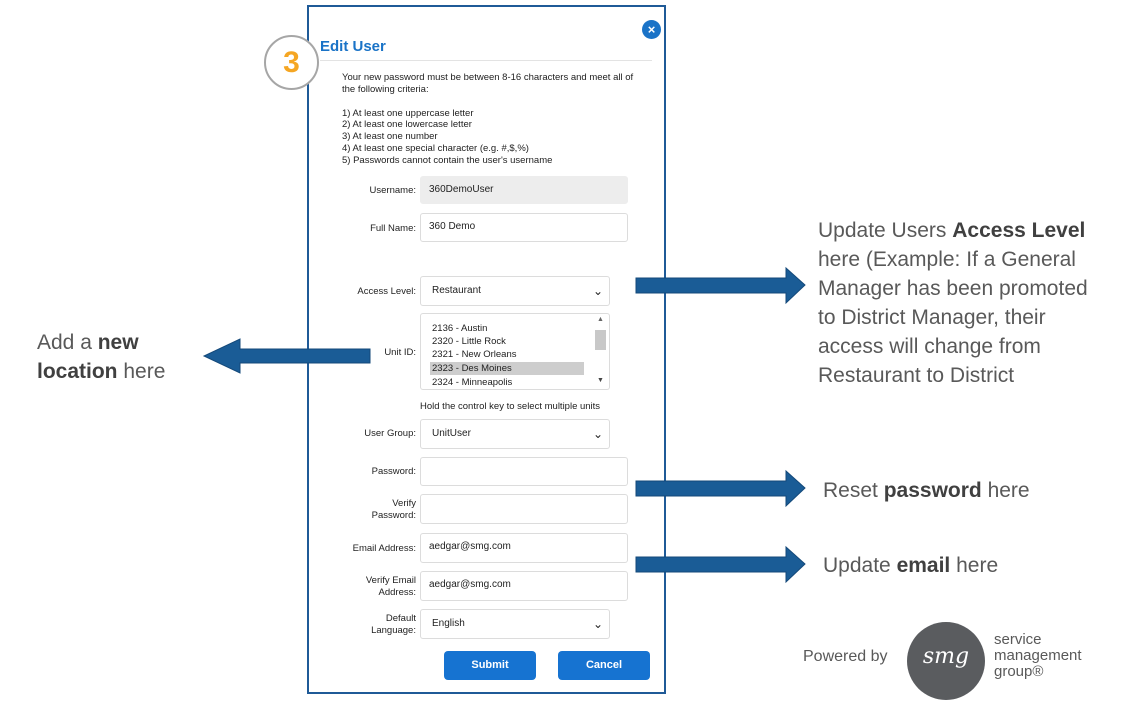 This screenshot has width=1136, height=701. What do you see at coordinates (507, 368) in the screenshot?
I see `unit-option-selected: 2323 - Des Moines` at bounding box center [507, 368].